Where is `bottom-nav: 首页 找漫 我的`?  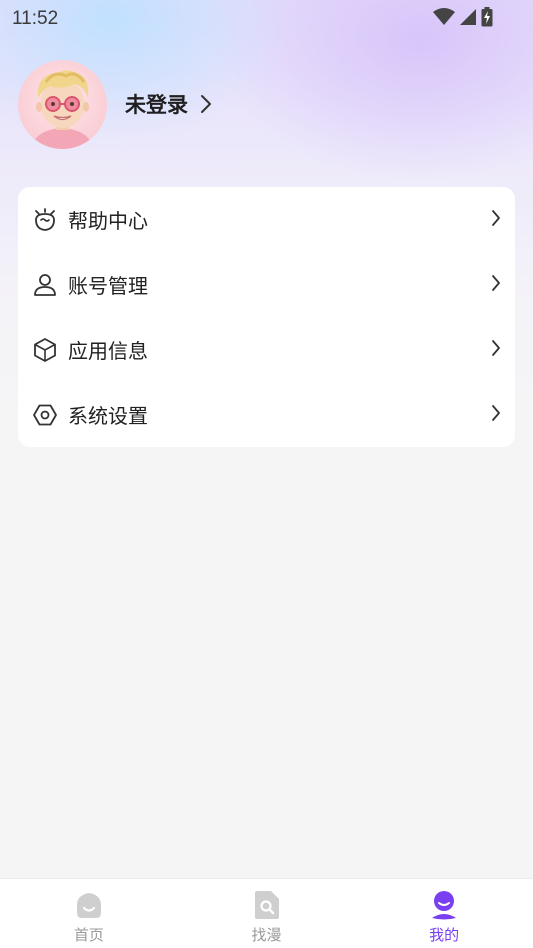
bottom-nav: 首页 找漫 我的 is located at coordinates (266, 913).